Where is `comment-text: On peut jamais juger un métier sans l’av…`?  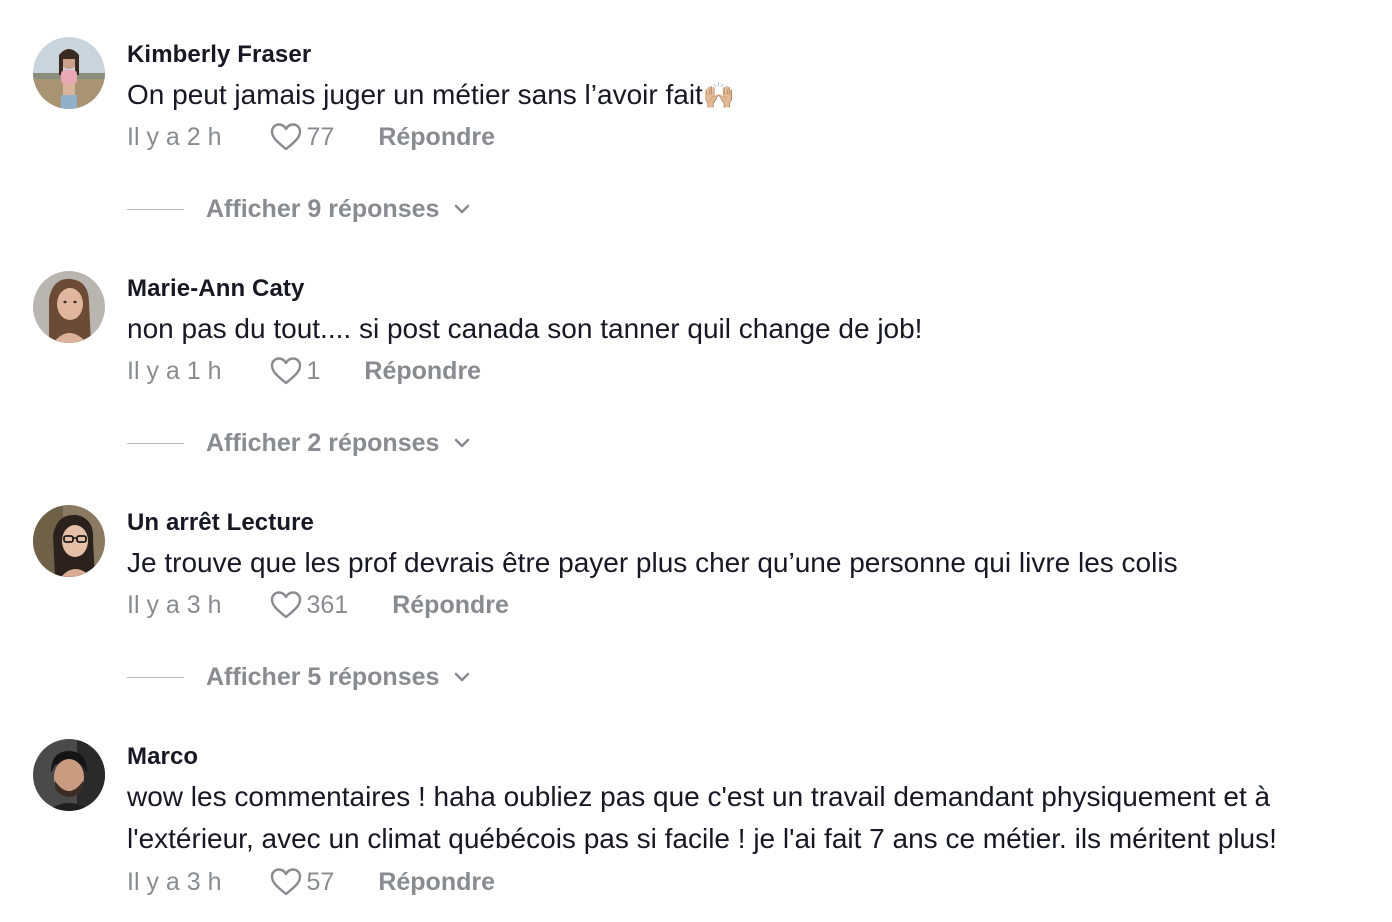 comment-text: On peut jamais juger un métier sans l’av… is located at coordinates (747, 95).